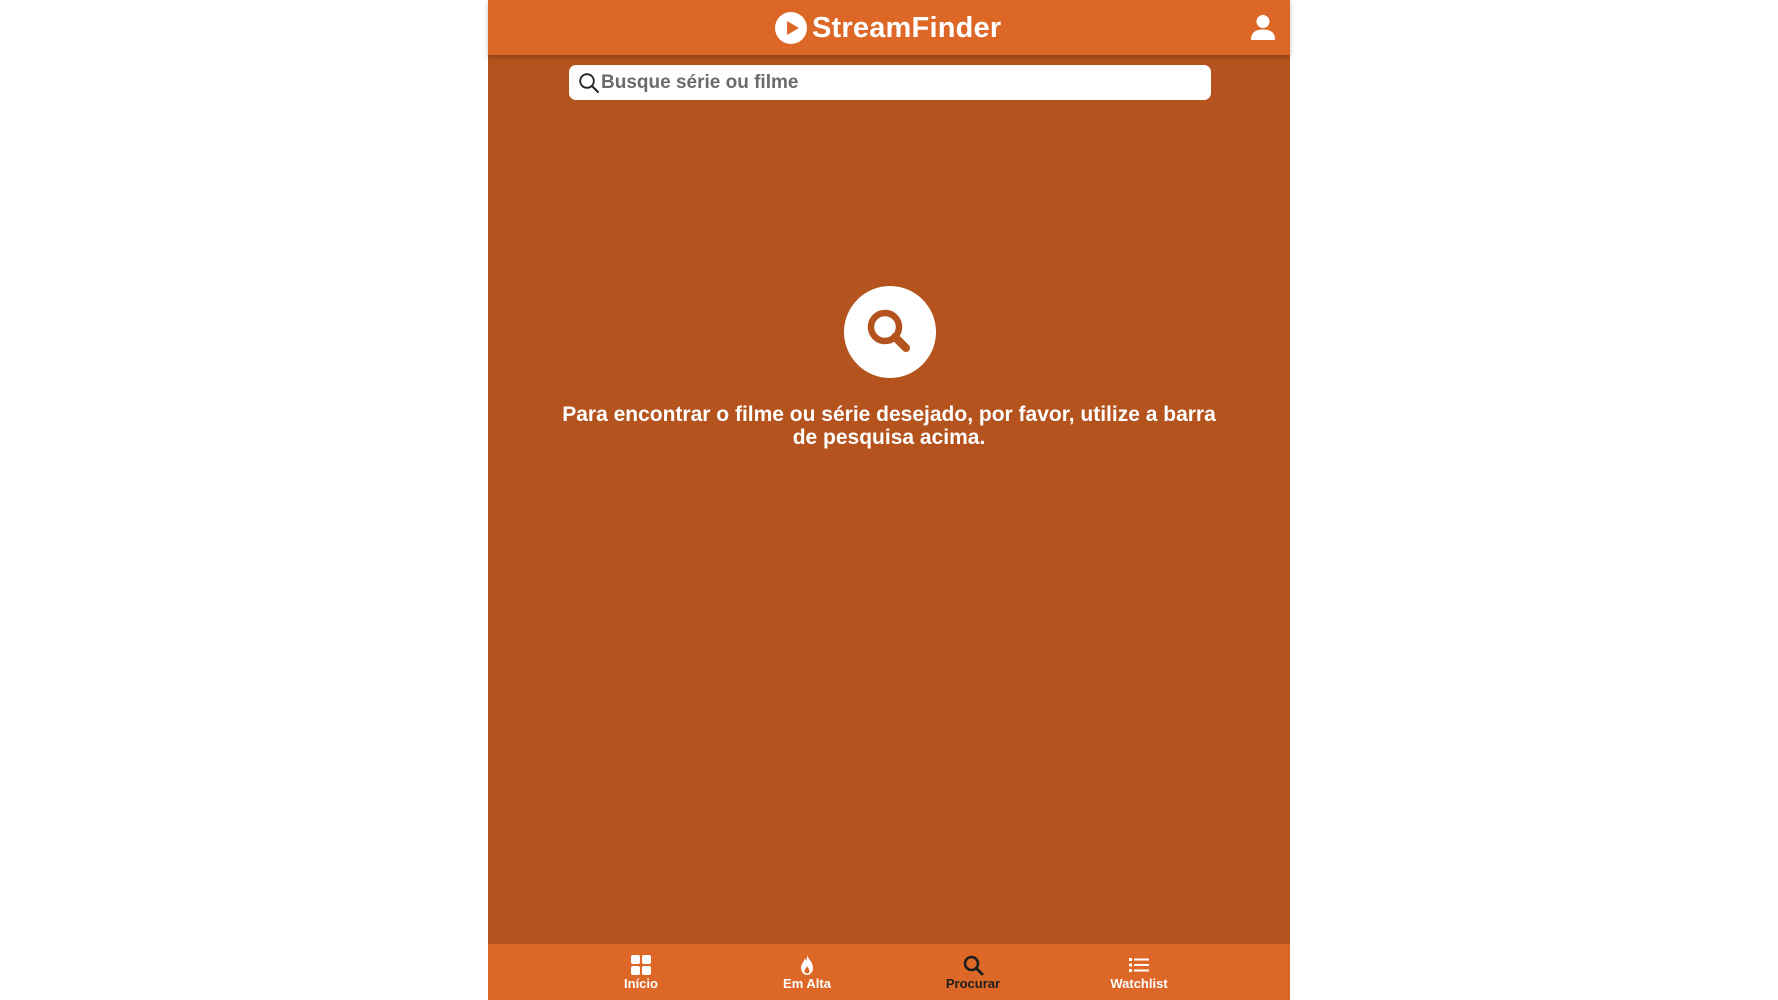  I want to click on user-icon, so click(1263, 27).